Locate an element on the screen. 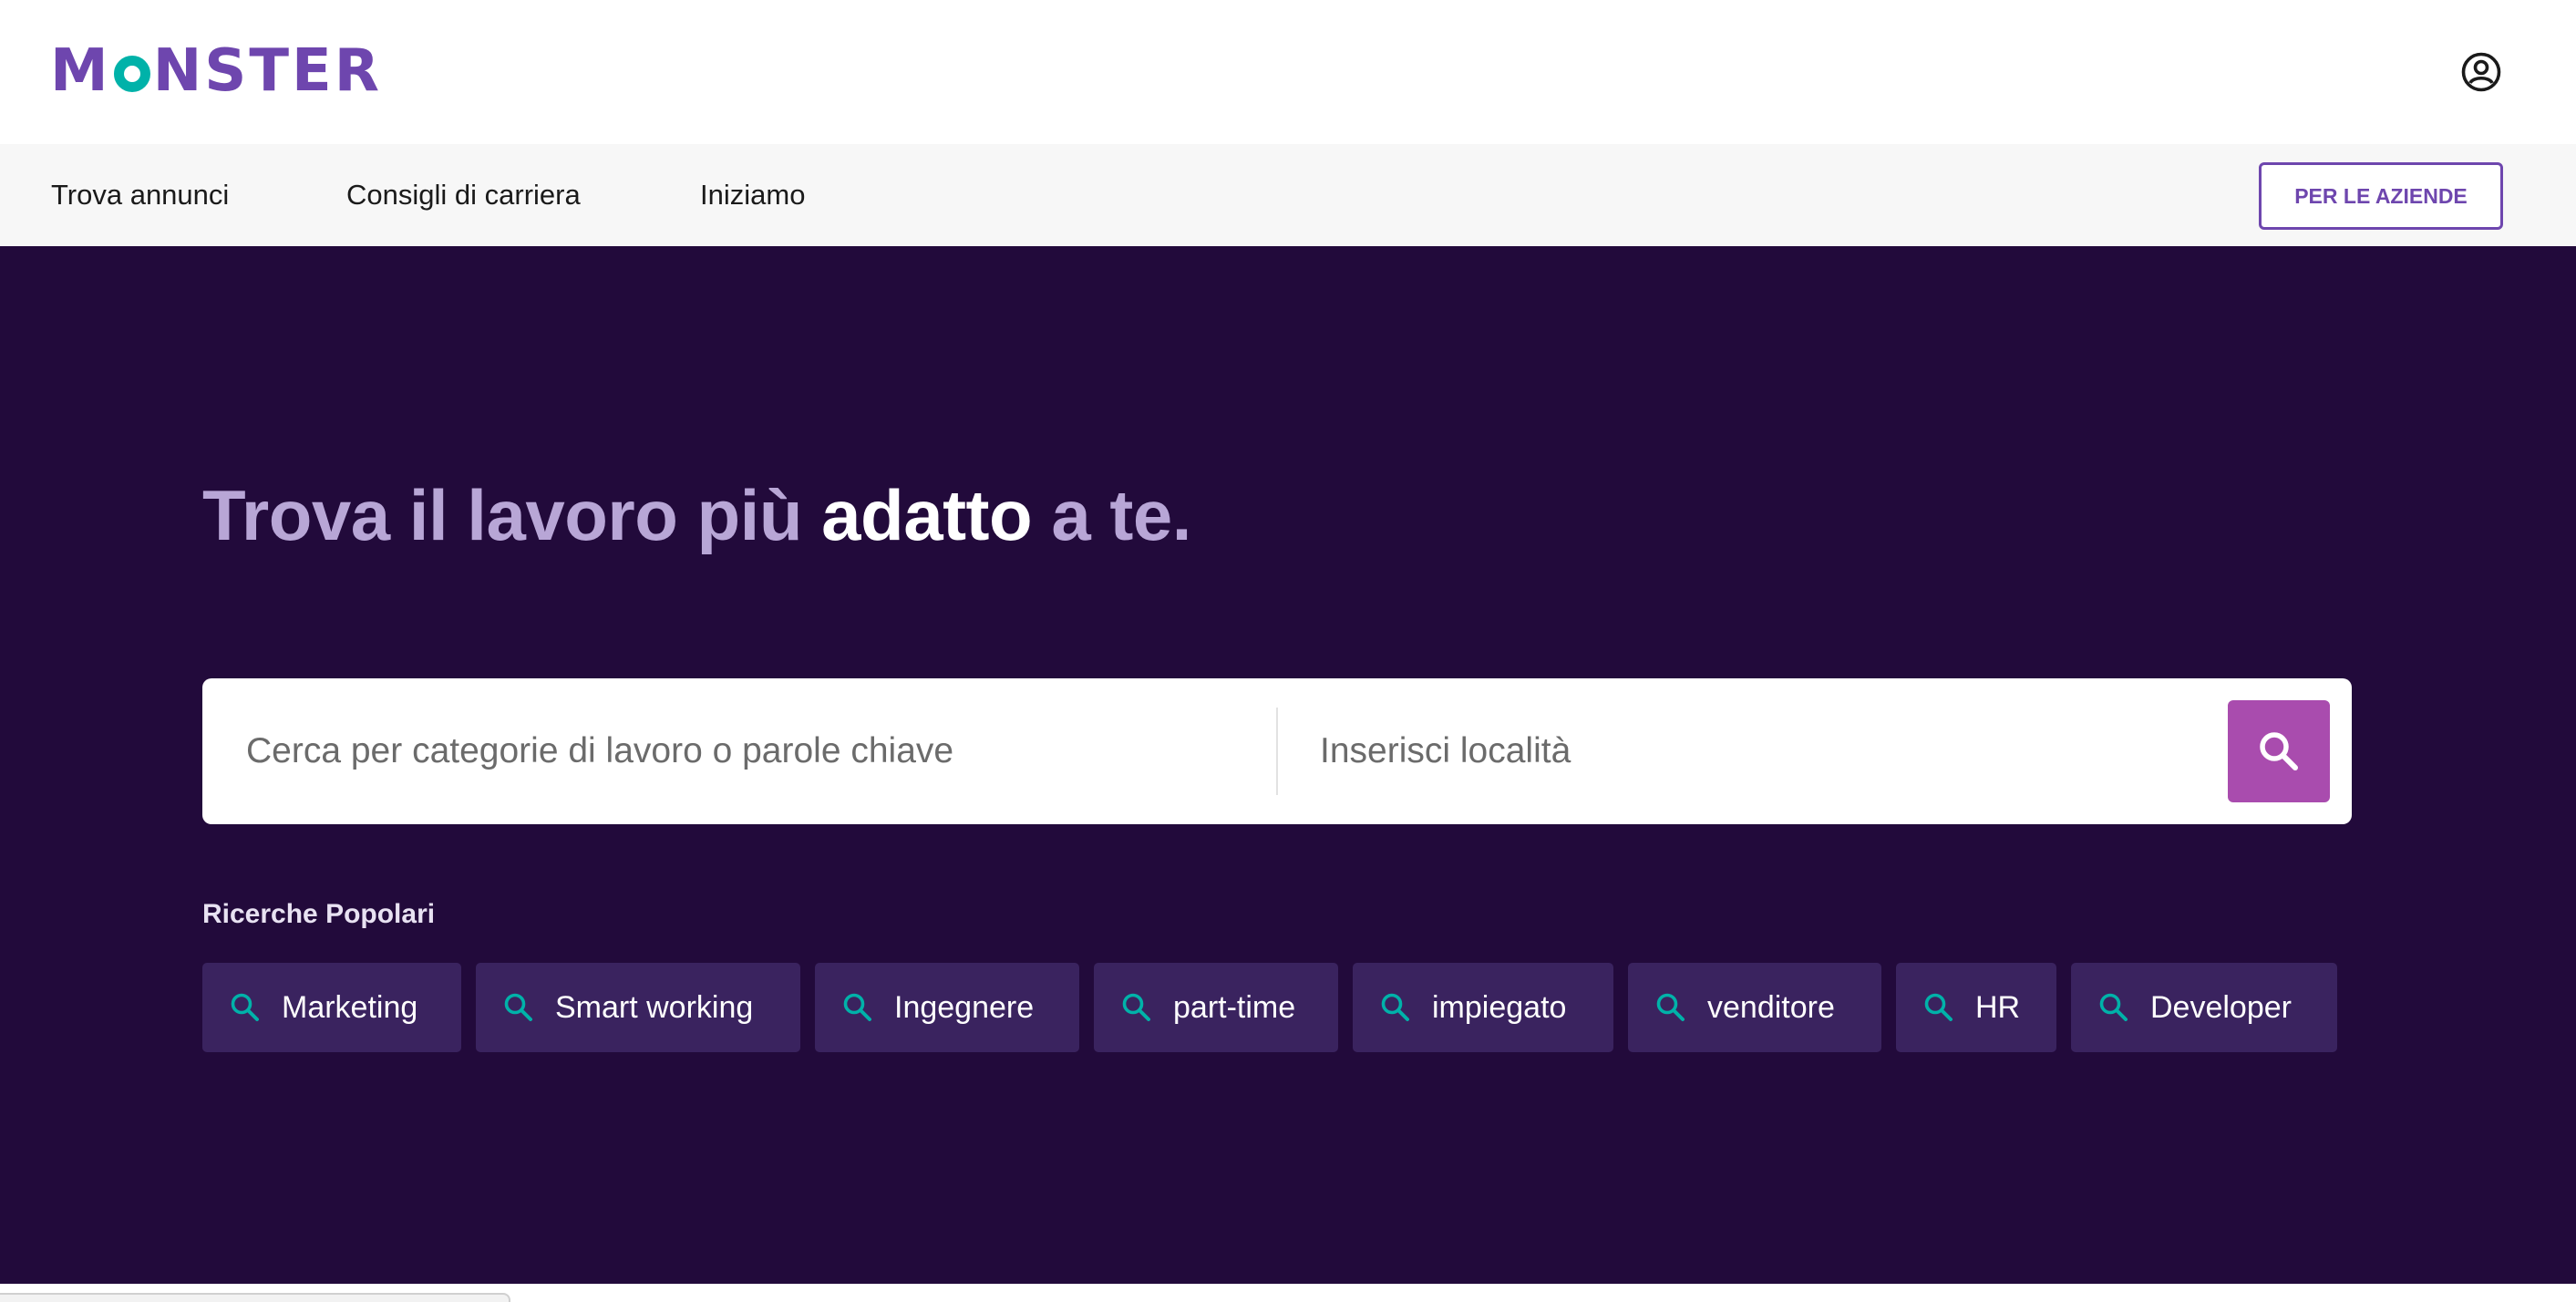 This screenshot has height=1302, width=2576. chip-label: venditore is located at coordinates (1771, 1007).